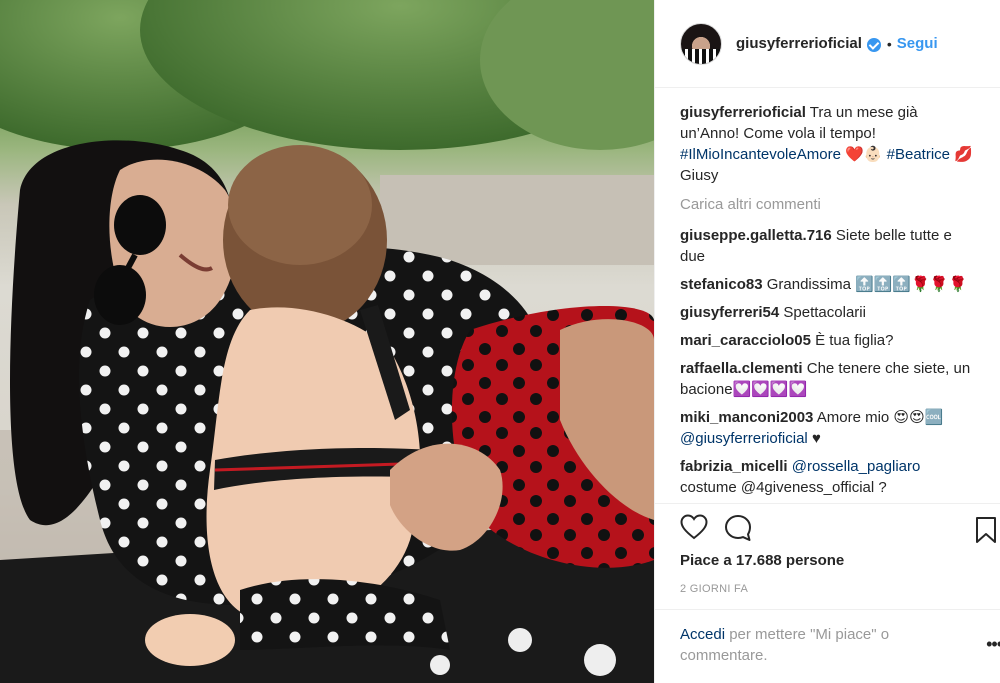  What do you see at coordinates (827, 526) in the screenshot?
I see `action-bar` at bounding box center [827, 526].